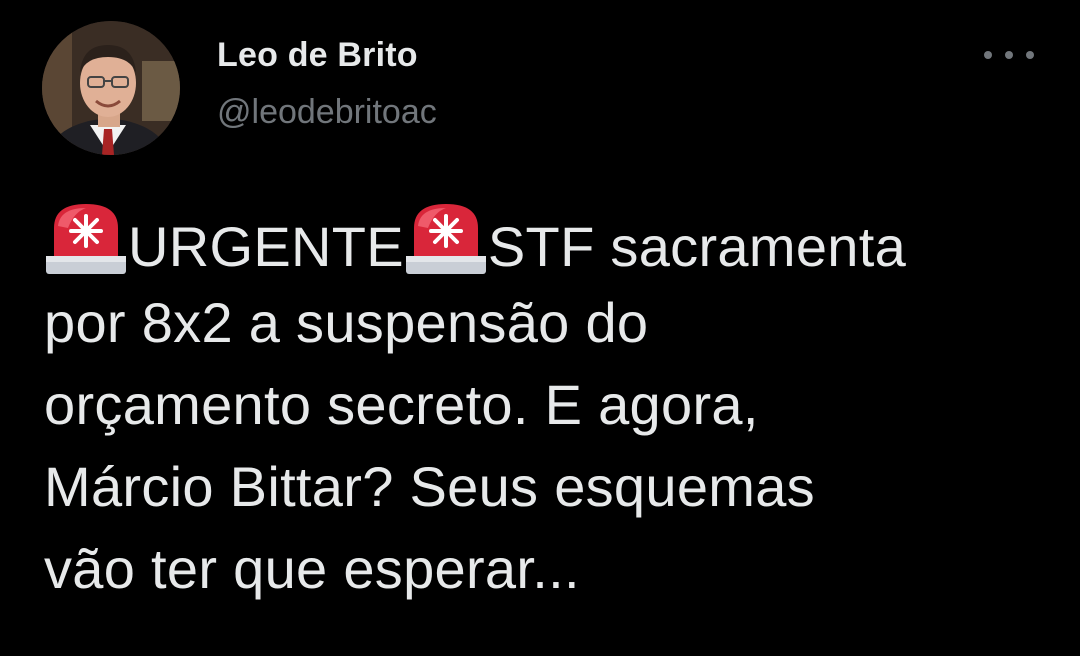 This screenshot has height=656, width=1080. I want to click on author-handle: @leodebritoac, so click(327, 112).